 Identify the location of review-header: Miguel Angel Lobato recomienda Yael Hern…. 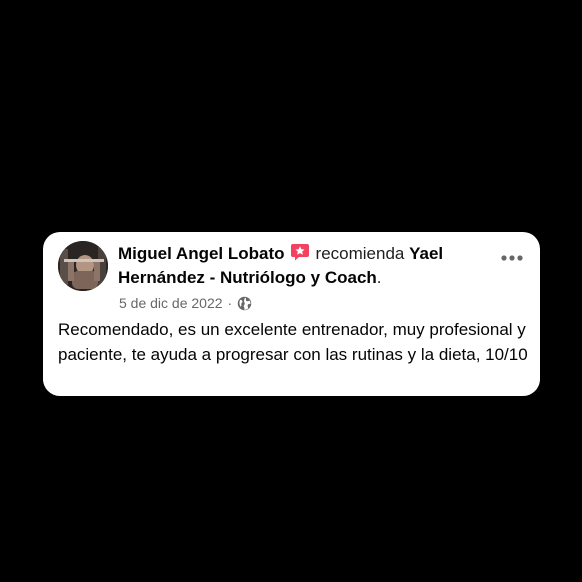
(308, 266).